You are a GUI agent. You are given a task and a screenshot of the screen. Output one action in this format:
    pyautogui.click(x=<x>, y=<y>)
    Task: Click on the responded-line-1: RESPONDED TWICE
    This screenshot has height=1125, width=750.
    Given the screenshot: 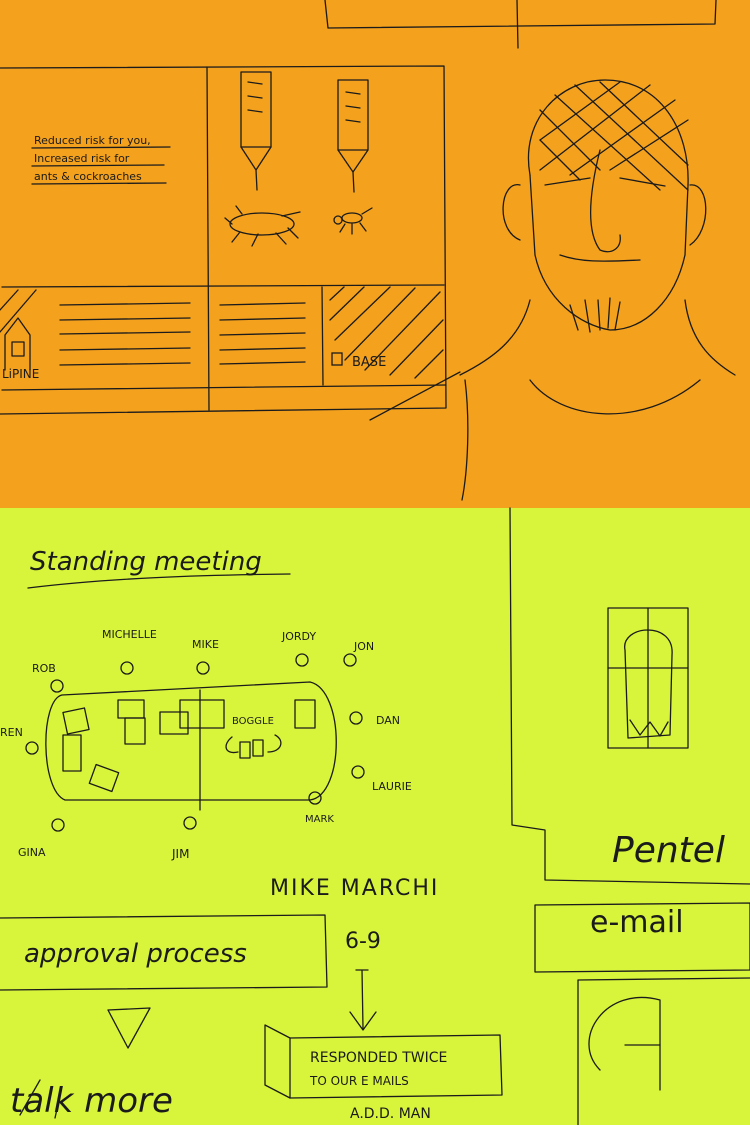 What is the action you would take?
    pyautogui.click(x=378, y=1058)
    